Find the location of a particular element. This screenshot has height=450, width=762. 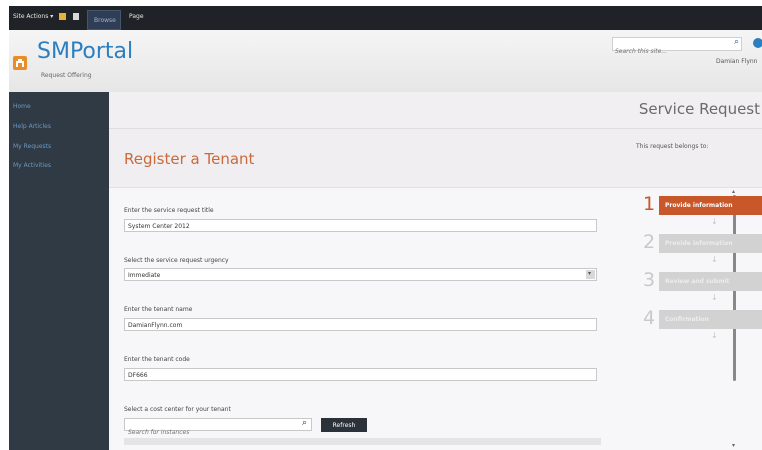

form-title: Register a Tenant is located at coordinates (189, 159).